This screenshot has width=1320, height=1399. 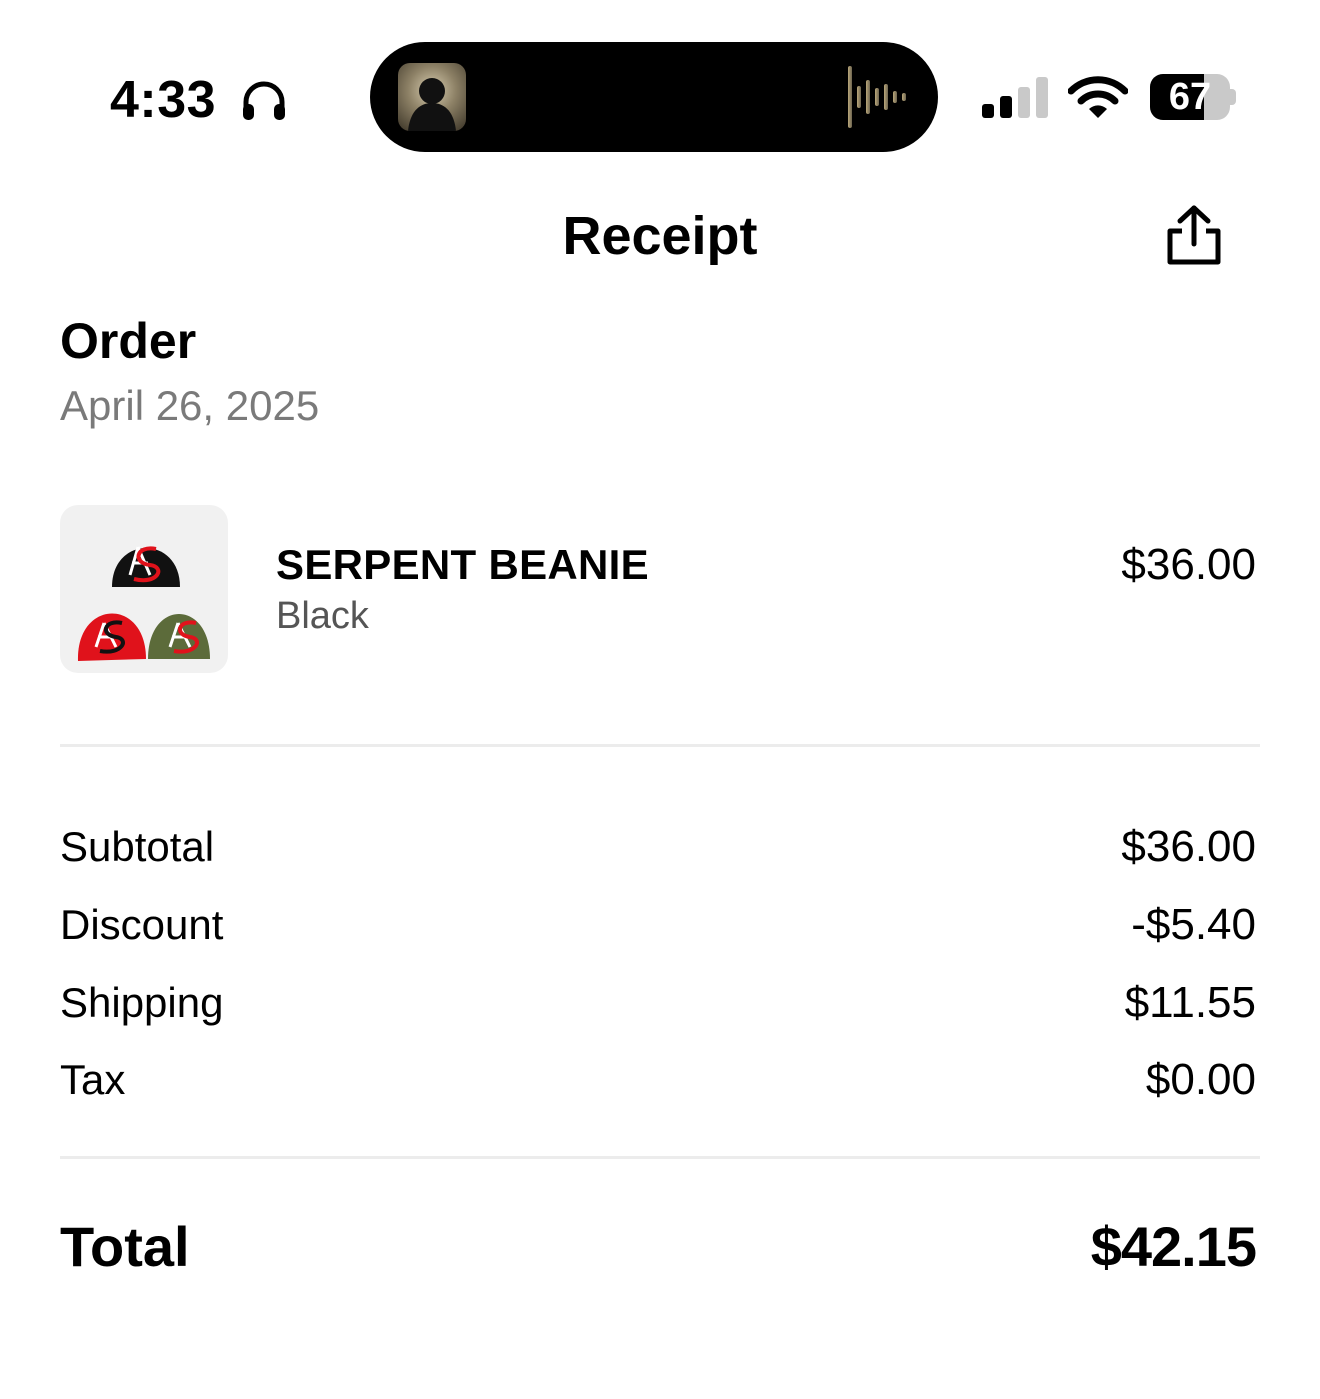 I want to click on tax-row: Tax $0.00, so click(x=658, y=1080).